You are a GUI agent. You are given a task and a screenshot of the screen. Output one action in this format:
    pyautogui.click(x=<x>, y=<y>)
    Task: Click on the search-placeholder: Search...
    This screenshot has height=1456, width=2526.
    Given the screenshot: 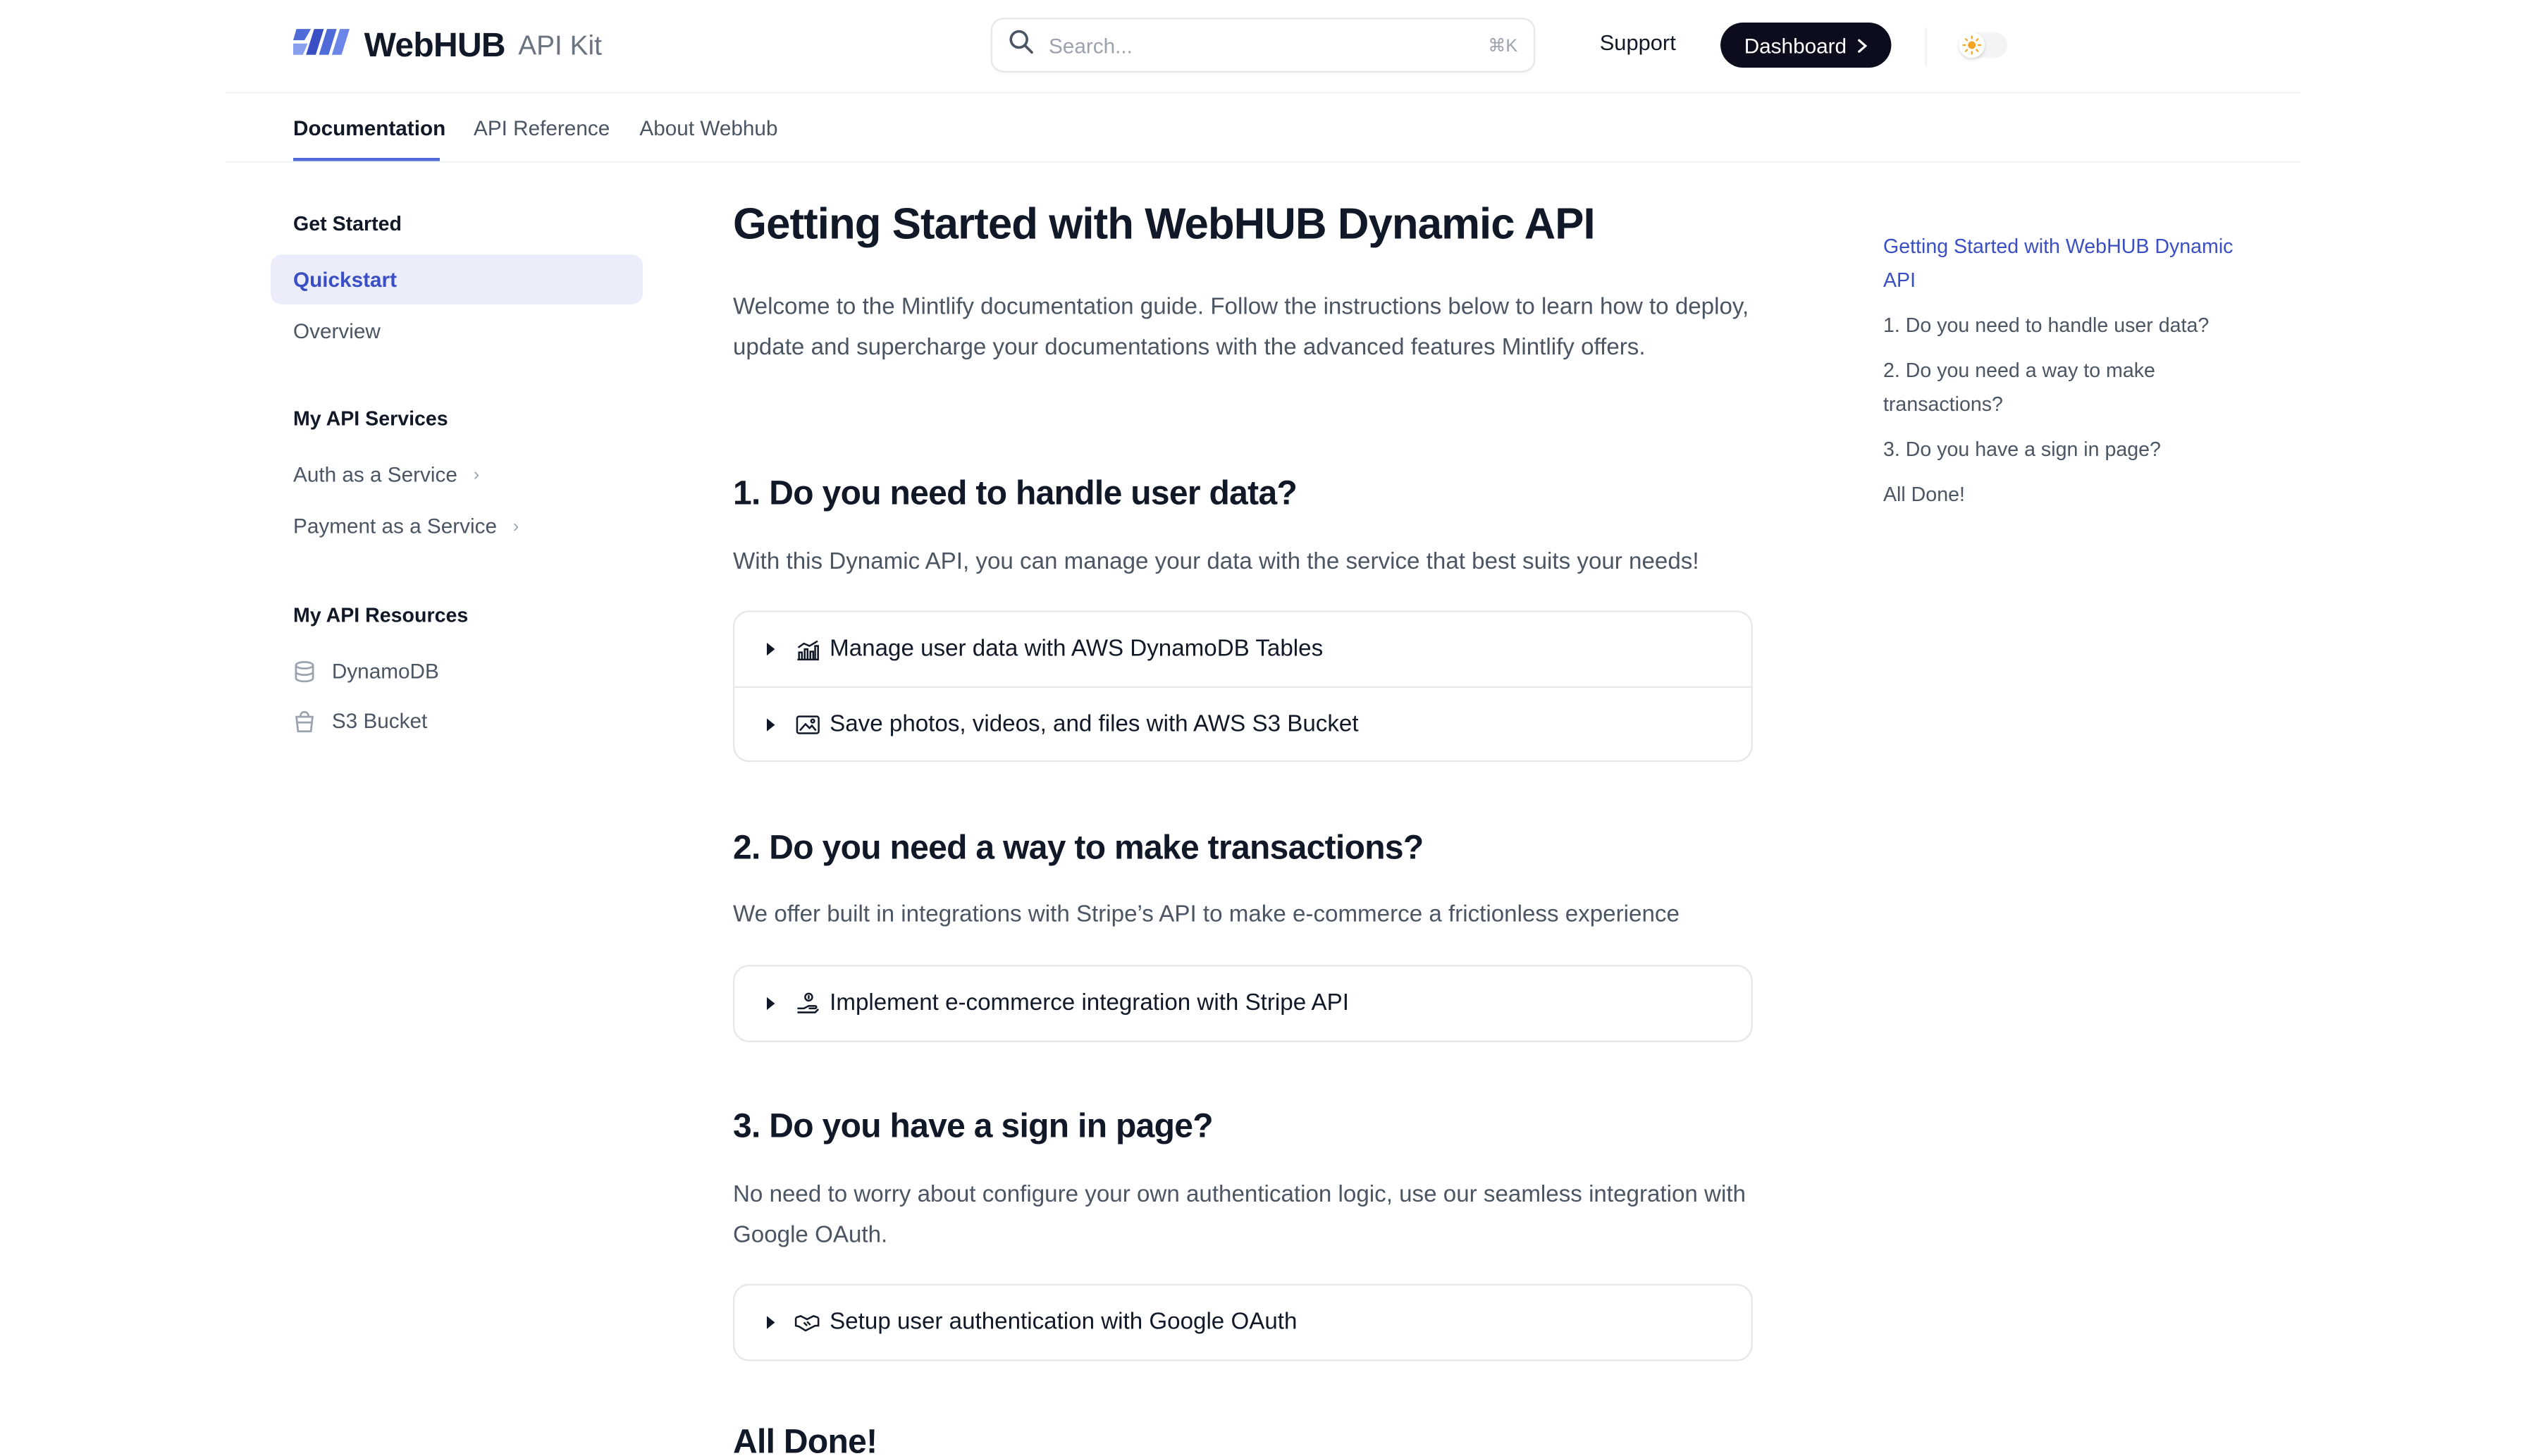 What is the action you would take?
    pyautogui.click(x=1090, y=45)
    